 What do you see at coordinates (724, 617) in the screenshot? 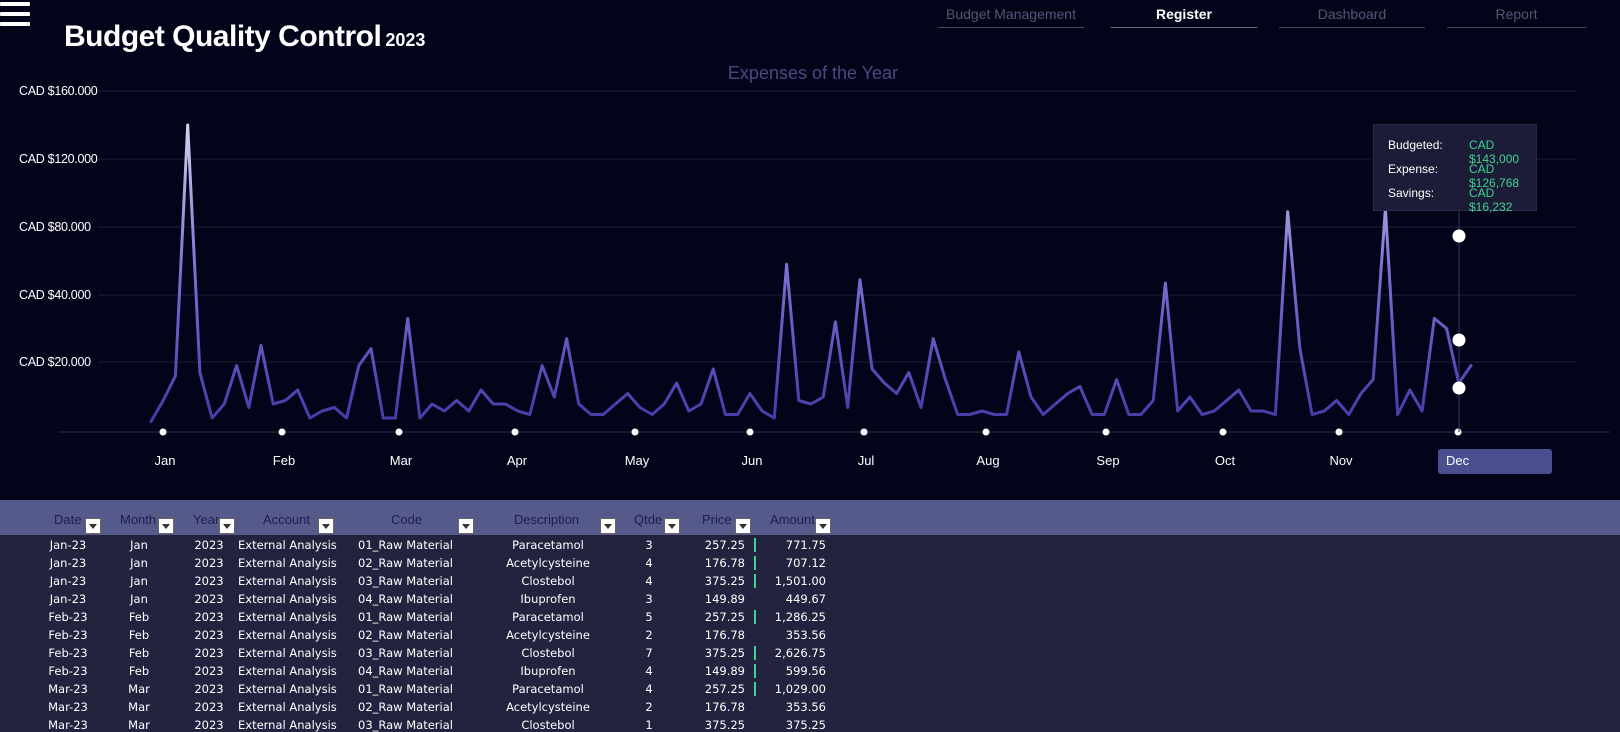
I see `cell-price: 257.25` at bounding box center [724, 617].